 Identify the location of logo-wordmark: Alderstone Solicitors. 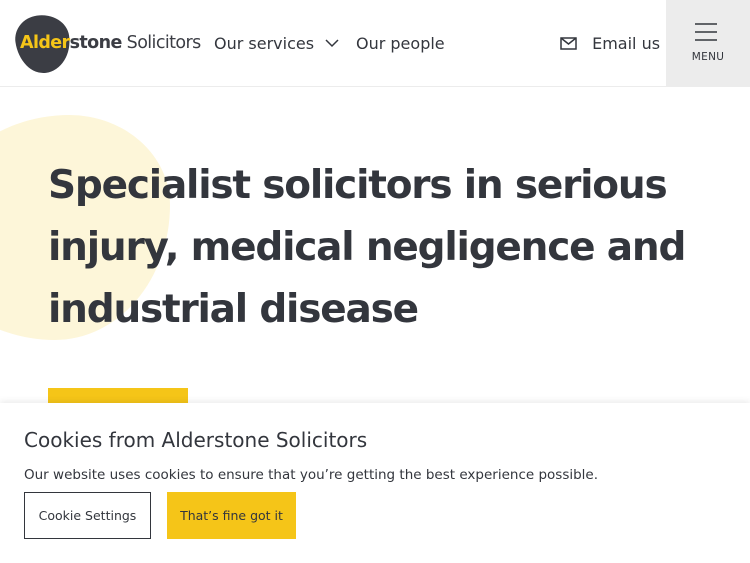
(110, 43).